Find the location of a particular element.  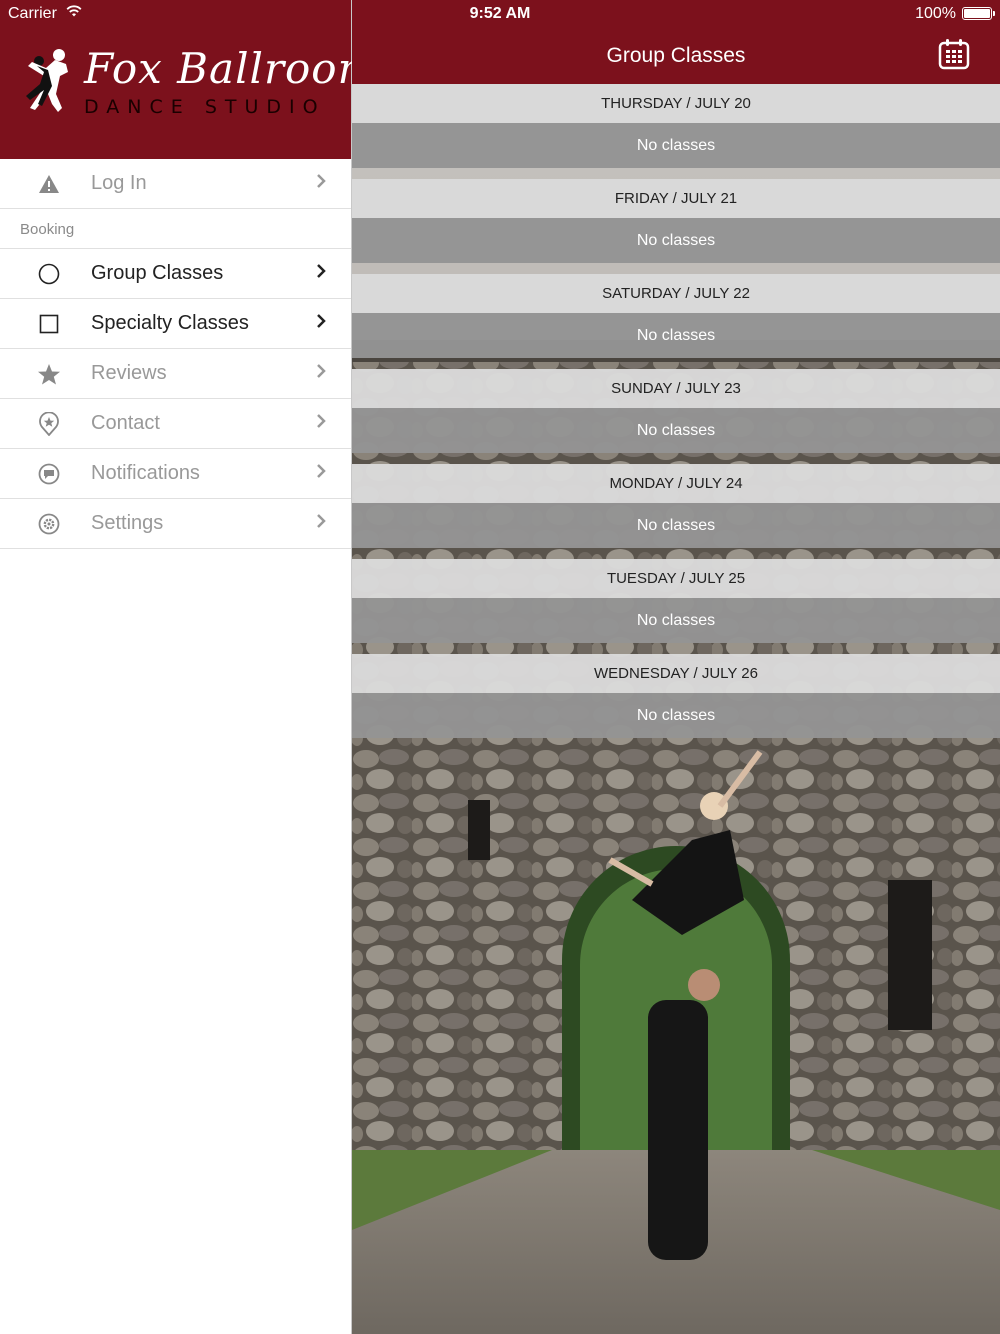

location-pin-icon is located at coordinates (49, 424).